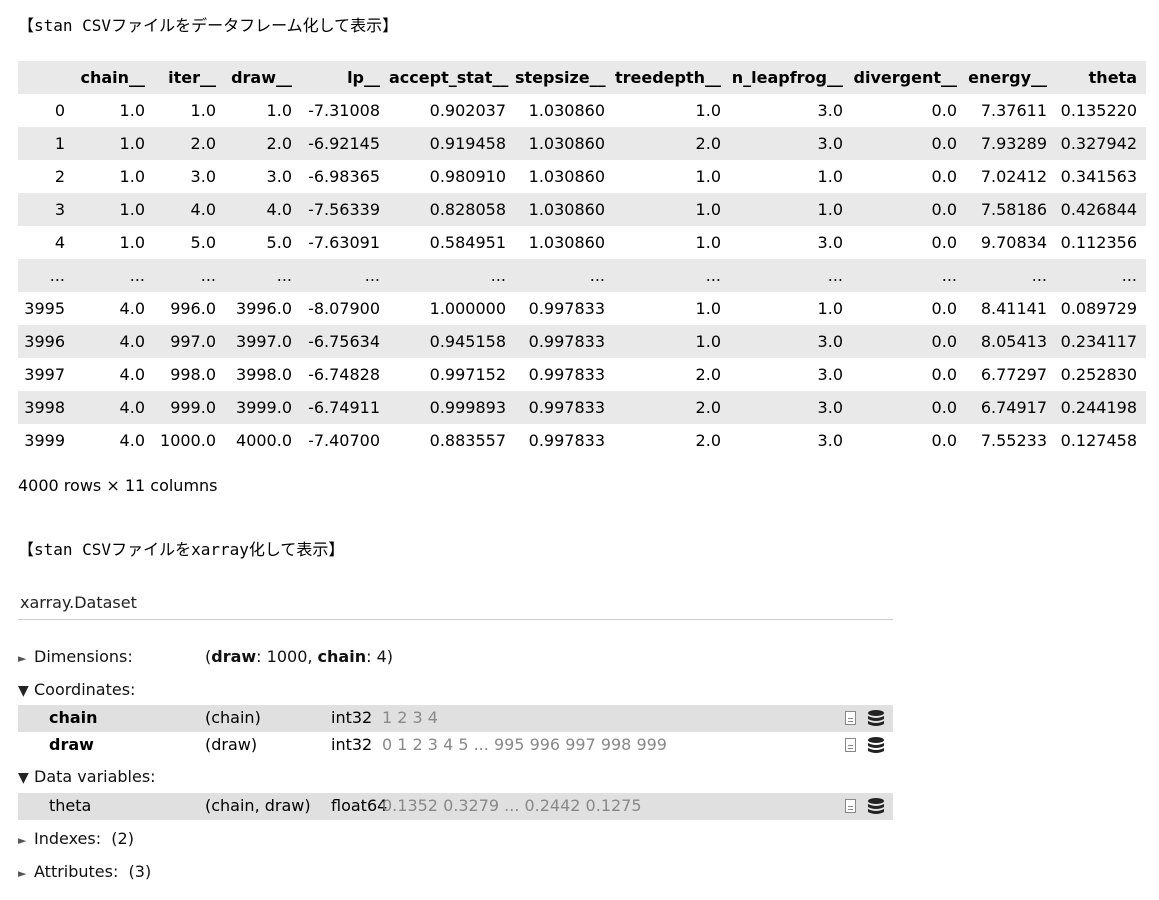  What do you see at coordinates (46, 209) in the screenshot?
I see `row-index-cell: 3` at bounding box center [46, 209].